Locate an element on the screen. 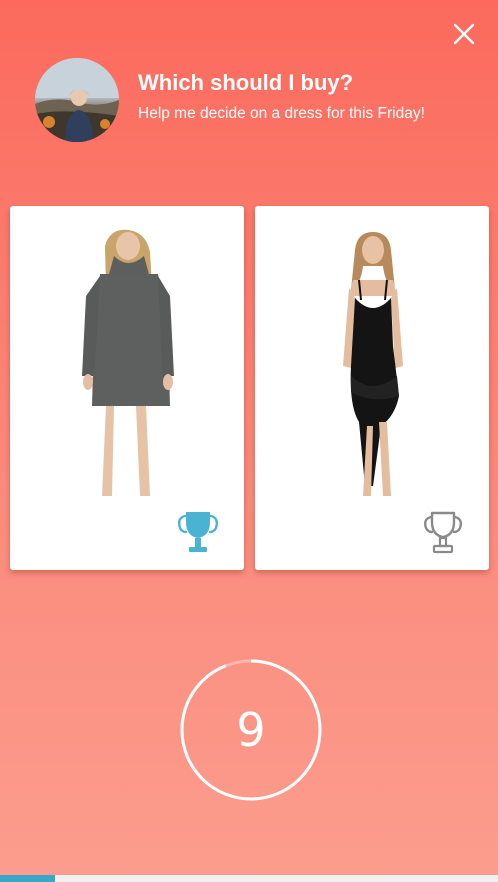  progress-bar is located at coordinates (249, 878).